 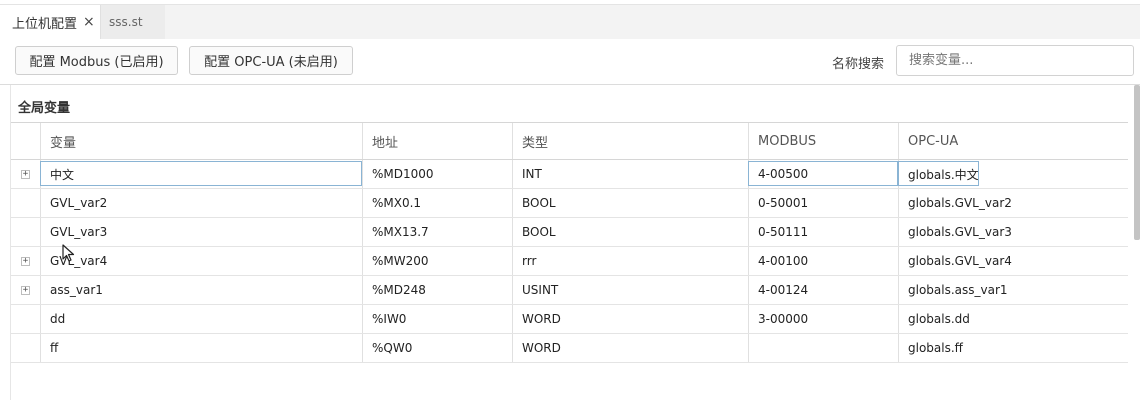 What do you see at coordinates (630, 261) in the screenshot?
I see `type-cell: rrr` at bounding box center [630, 261].